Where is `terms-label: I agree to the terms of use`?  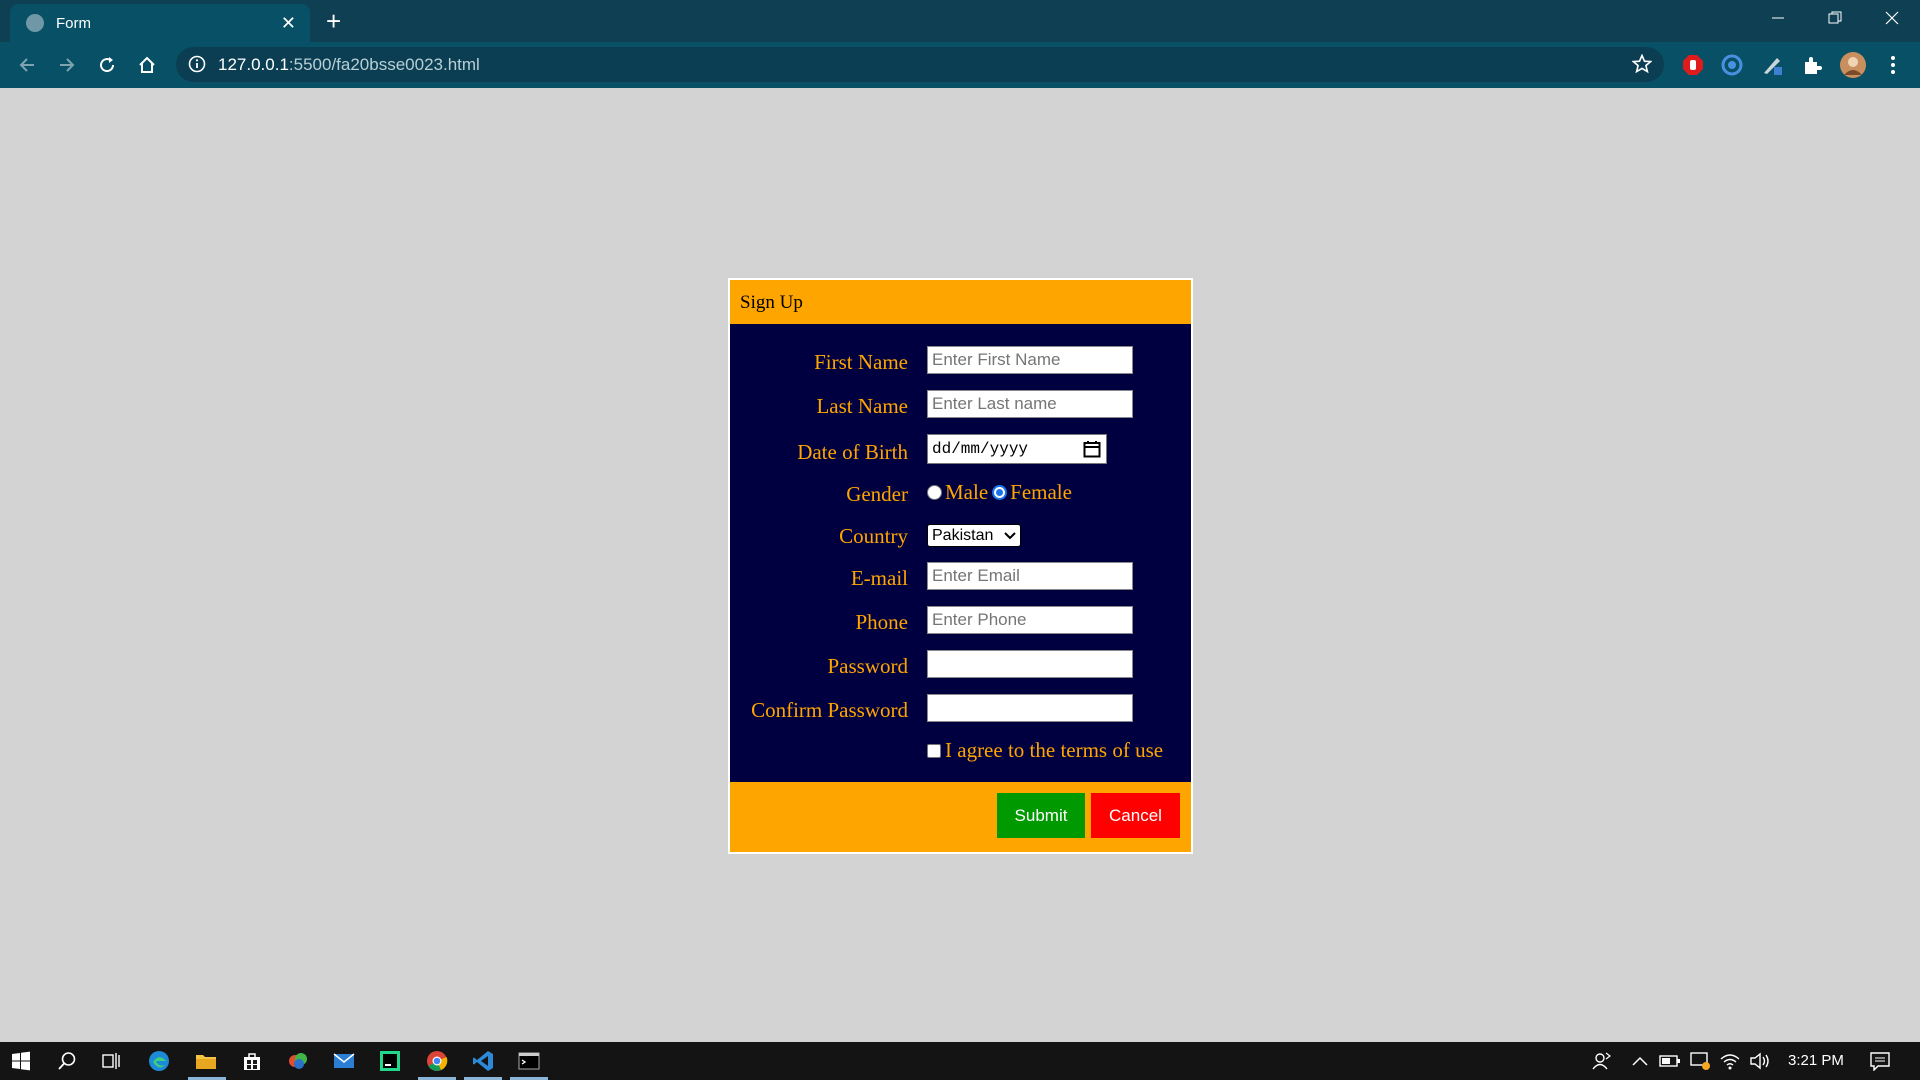 terms-label: I agree to the terms of use is located at coordinates (1054, 750).